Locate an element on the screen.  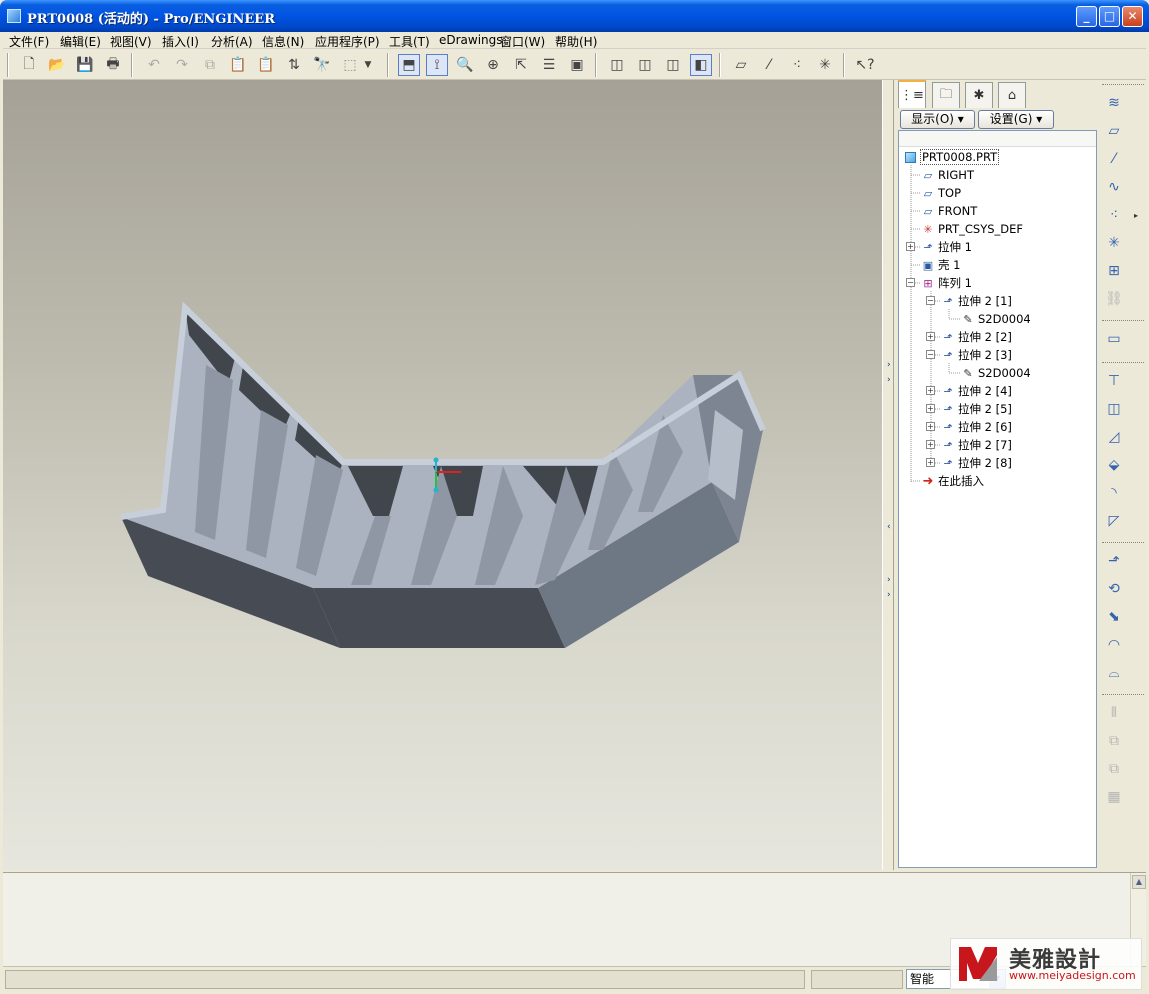
tree-item-extrude2-4: + ⬏ 拉伸 2 [4] is located at coordinates (969, 391).